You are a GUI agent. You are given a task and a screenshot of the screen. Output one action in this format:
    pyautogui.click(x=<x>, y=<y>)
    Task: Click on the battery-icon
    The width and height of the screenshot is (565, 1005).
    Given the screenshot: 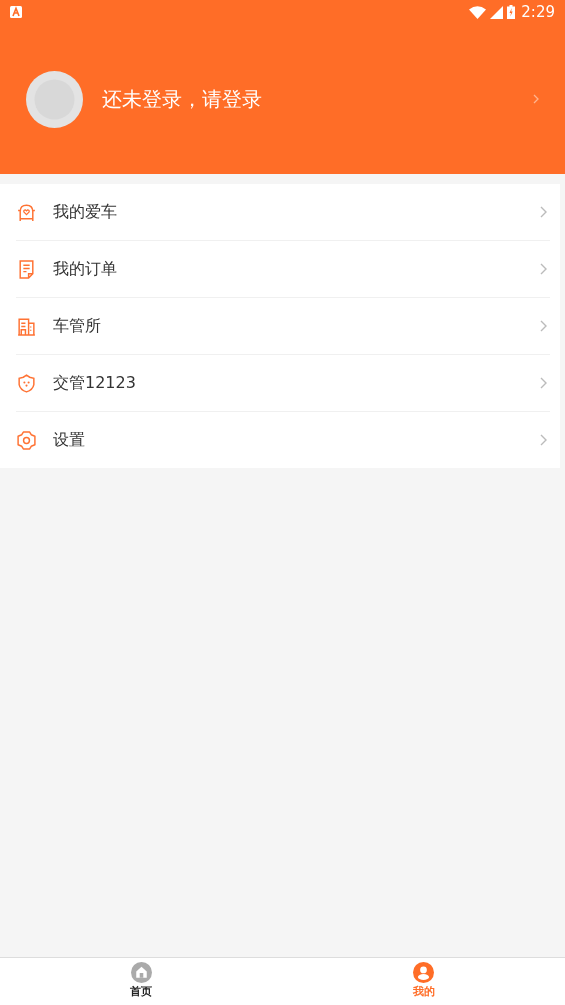 What is the action you would take?
    pyautogui.click(x=511, y=12)
    